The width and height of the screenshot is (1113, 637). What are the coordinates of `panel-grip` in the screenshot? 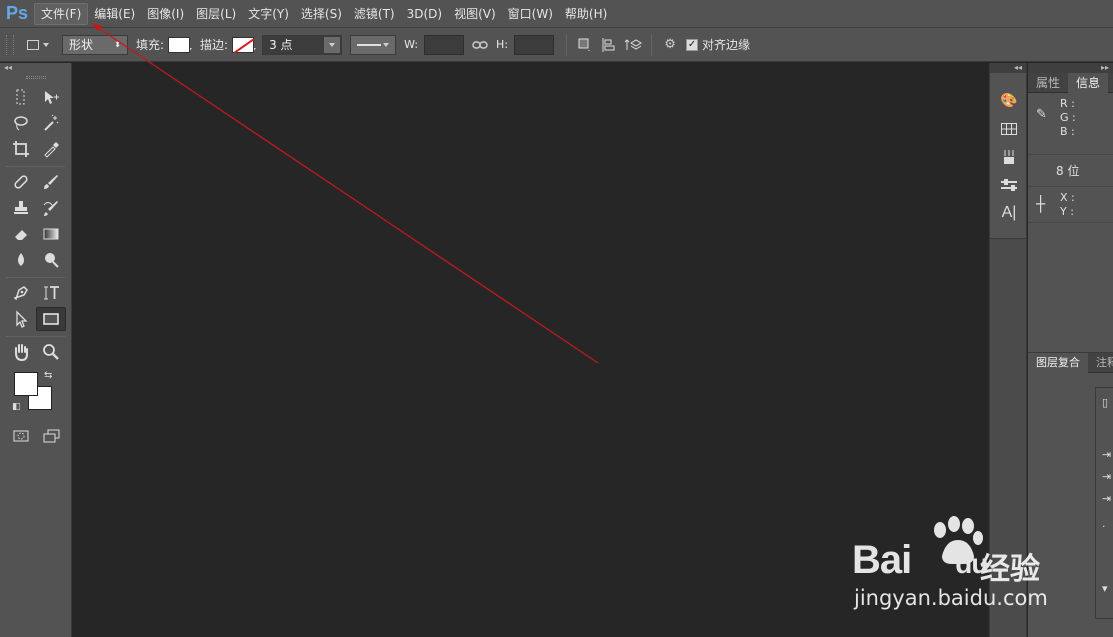 It's located at (35, 77).